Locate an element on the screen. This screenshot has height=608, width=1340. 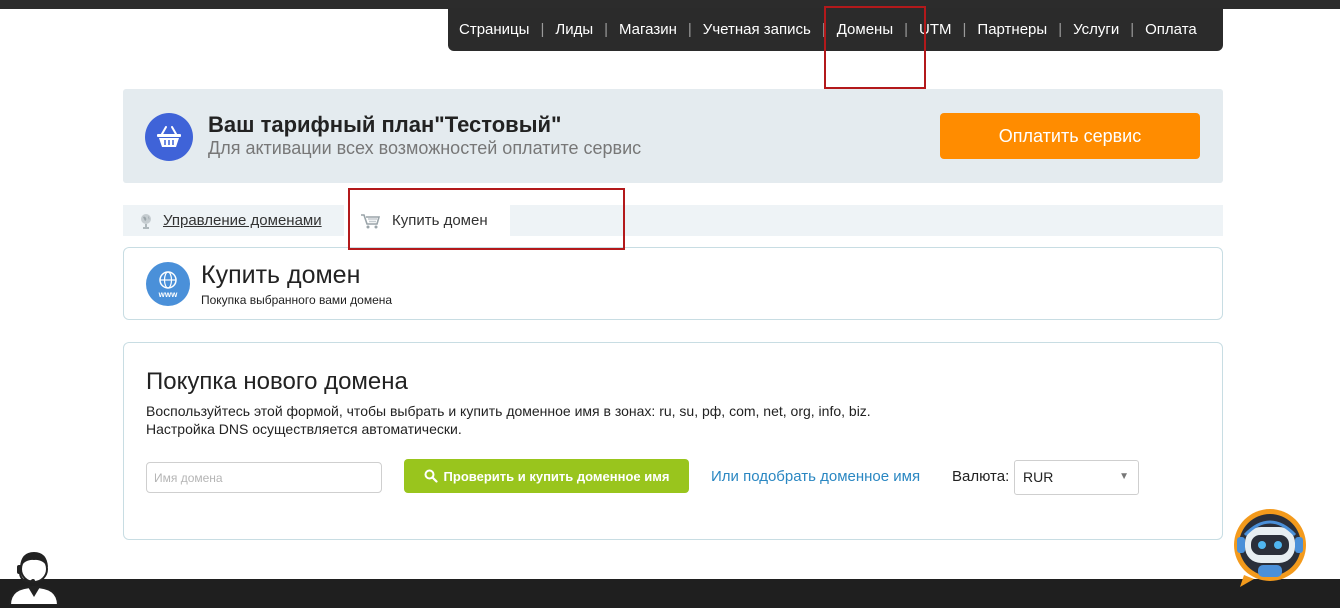
nav-item-account: Учетная запись is located at coordinates (757, 29).